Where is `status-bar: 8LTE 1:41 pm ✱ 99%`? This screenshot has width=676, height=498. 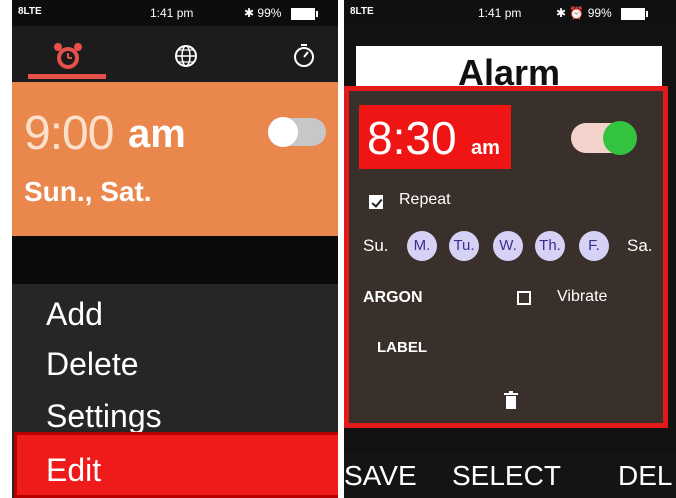 status-bar: 8LTE 1:41 pm ✱ 99% is located at coordinates (175, 13).